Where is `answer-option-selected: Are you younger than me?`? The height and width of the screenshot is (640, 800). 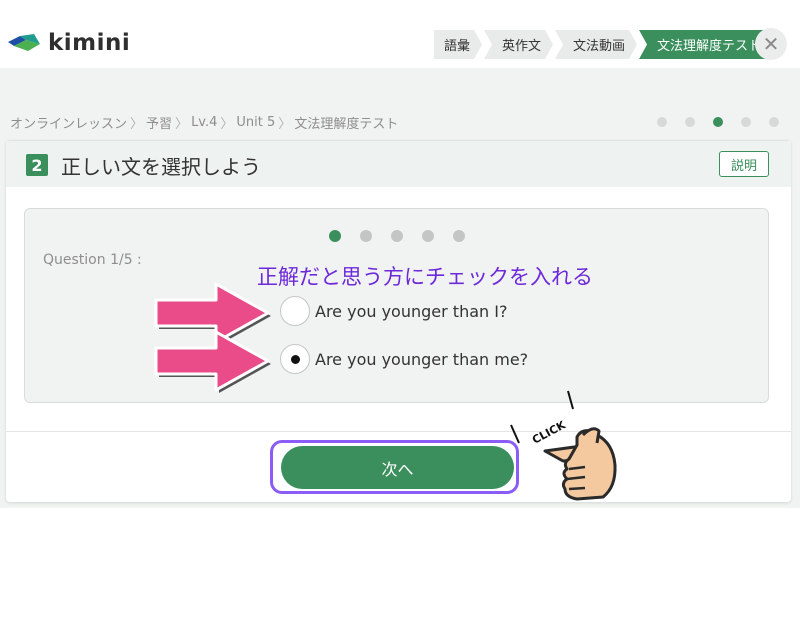 answer-option-selected: Are you younger than me? is located at coordinates (404, 359).